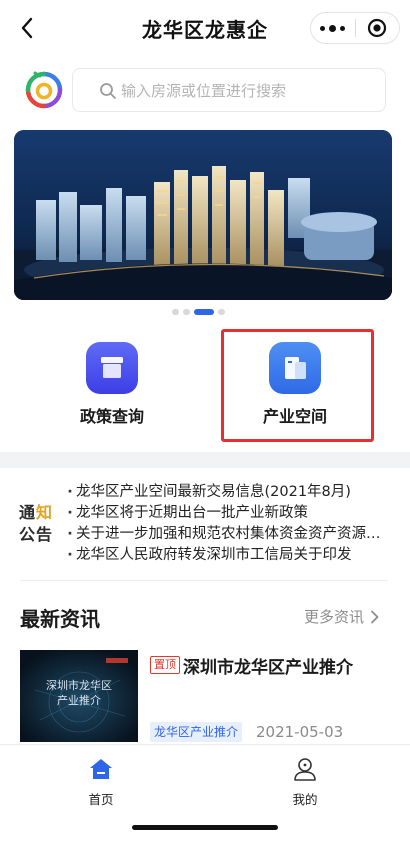 Image resolution: width=410 pixels, height=842 pixels. What do you see at coordinates (101, 769) in the screenshot?
I see `home-icon` at bounding box center [101, 769].